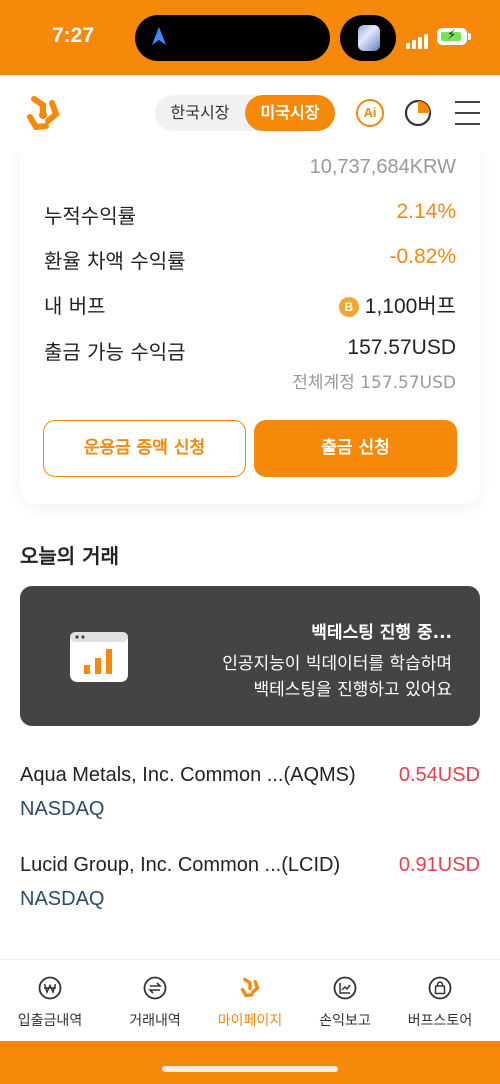  Describe the element at coordinates (250, 351) in the screenshot. I see `withdrawable-profit-row: 출금 가능 수익금 157.57USD` at that location.